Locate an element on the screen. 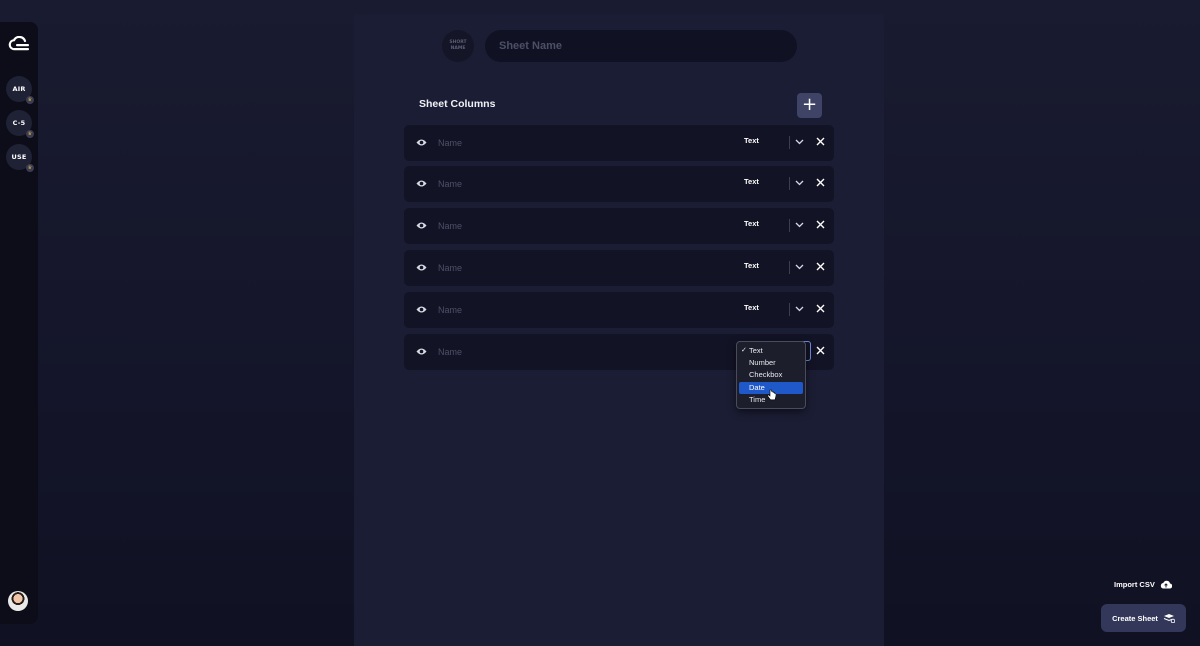  option-label: Time is located at coordinates (757, 399).